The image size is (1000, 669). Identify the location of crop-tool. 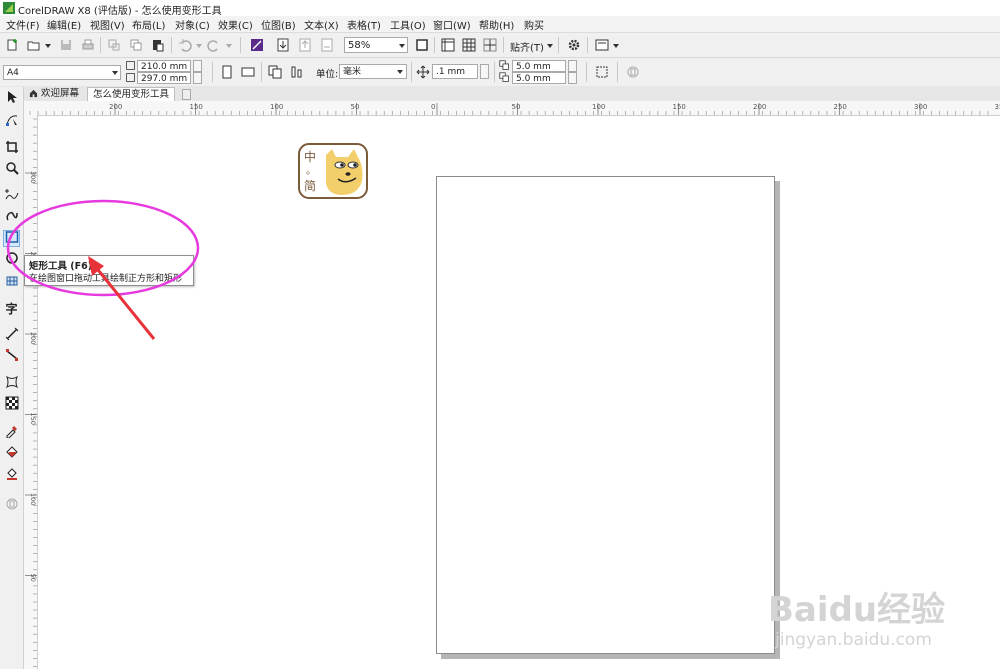
(11, 148).